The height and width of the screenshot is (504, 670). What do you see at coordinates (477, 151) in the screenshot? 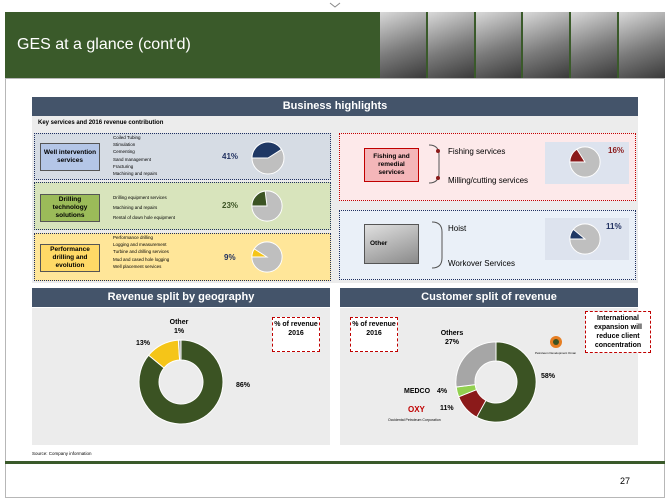
I see `fishing-item: Fishing services` at bounding box center [477, 151].